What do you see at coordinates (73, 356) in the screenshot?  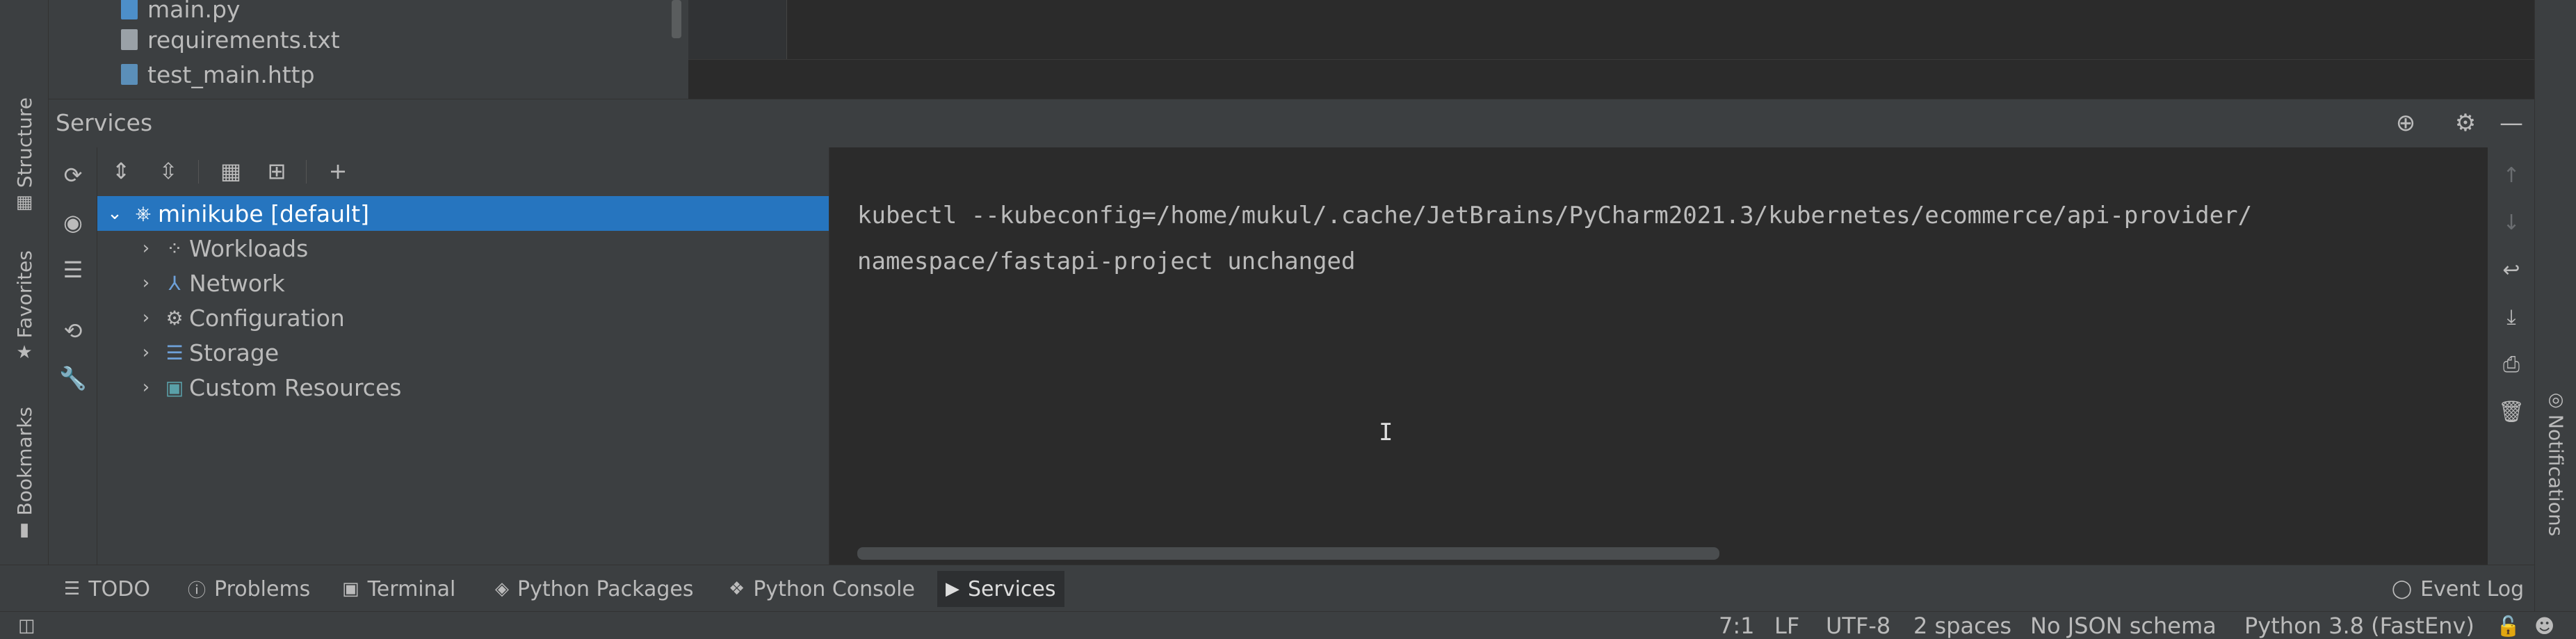 I see `services-side-toolbar: ⟳ ◉ ☰ ⟲ 🔧` at bounding box center [73, 356].